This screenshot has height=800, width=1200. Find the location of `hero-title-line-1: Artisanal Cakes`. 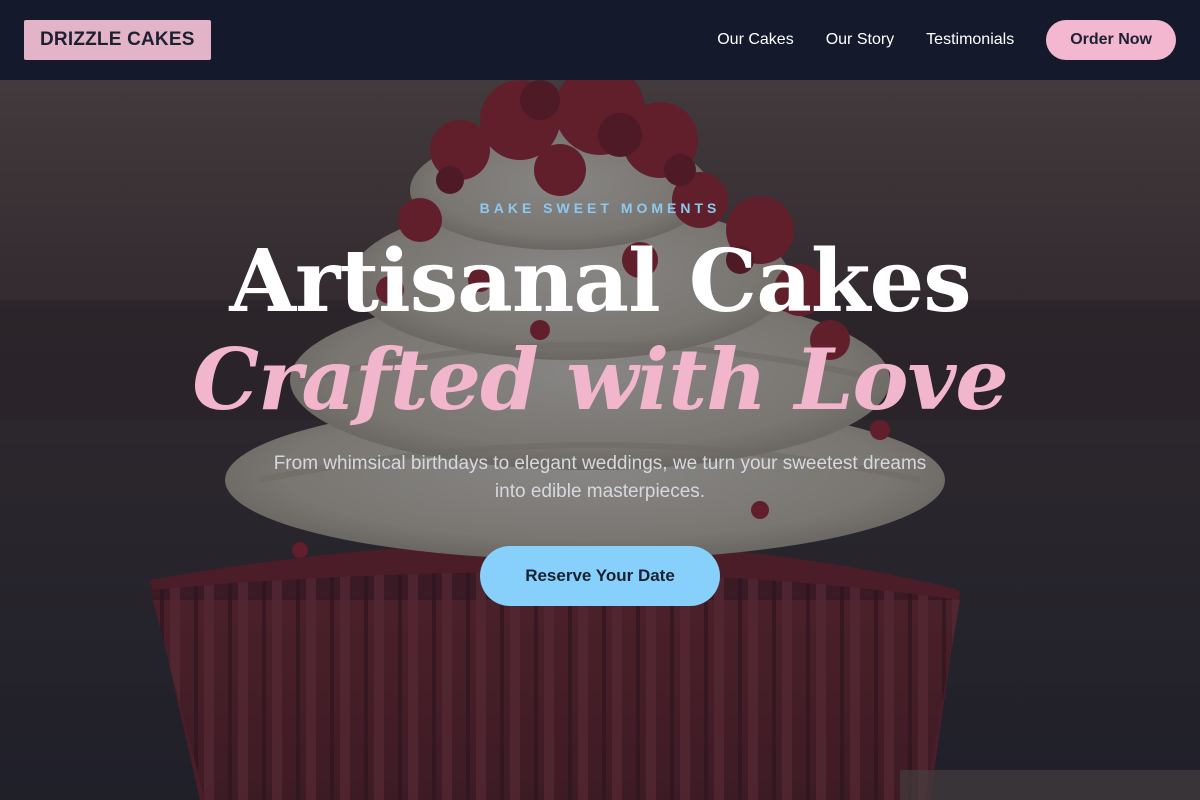

hero-title-line-1: Artisanal Cakes is located at coordinates (600, 281).